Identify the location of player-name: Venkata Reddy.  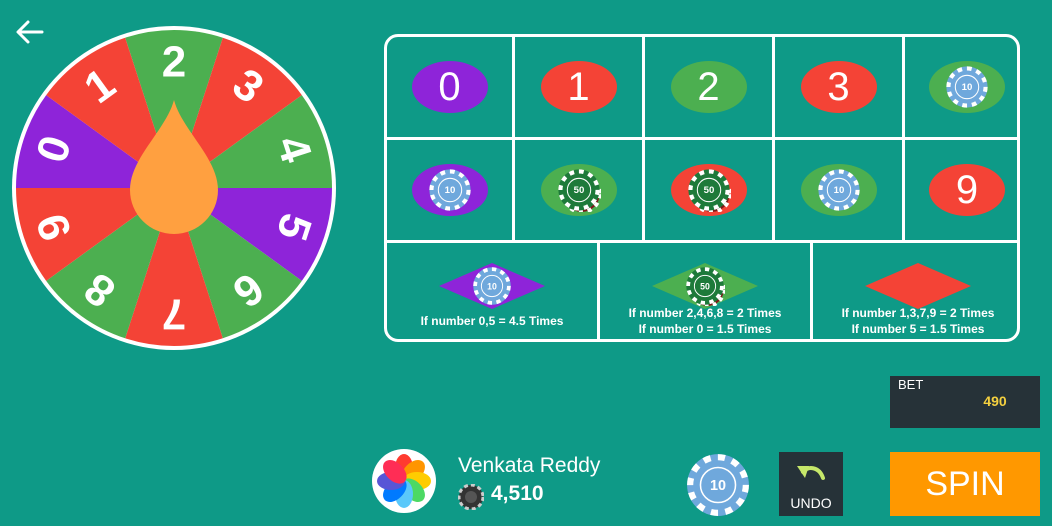
(529, 465).